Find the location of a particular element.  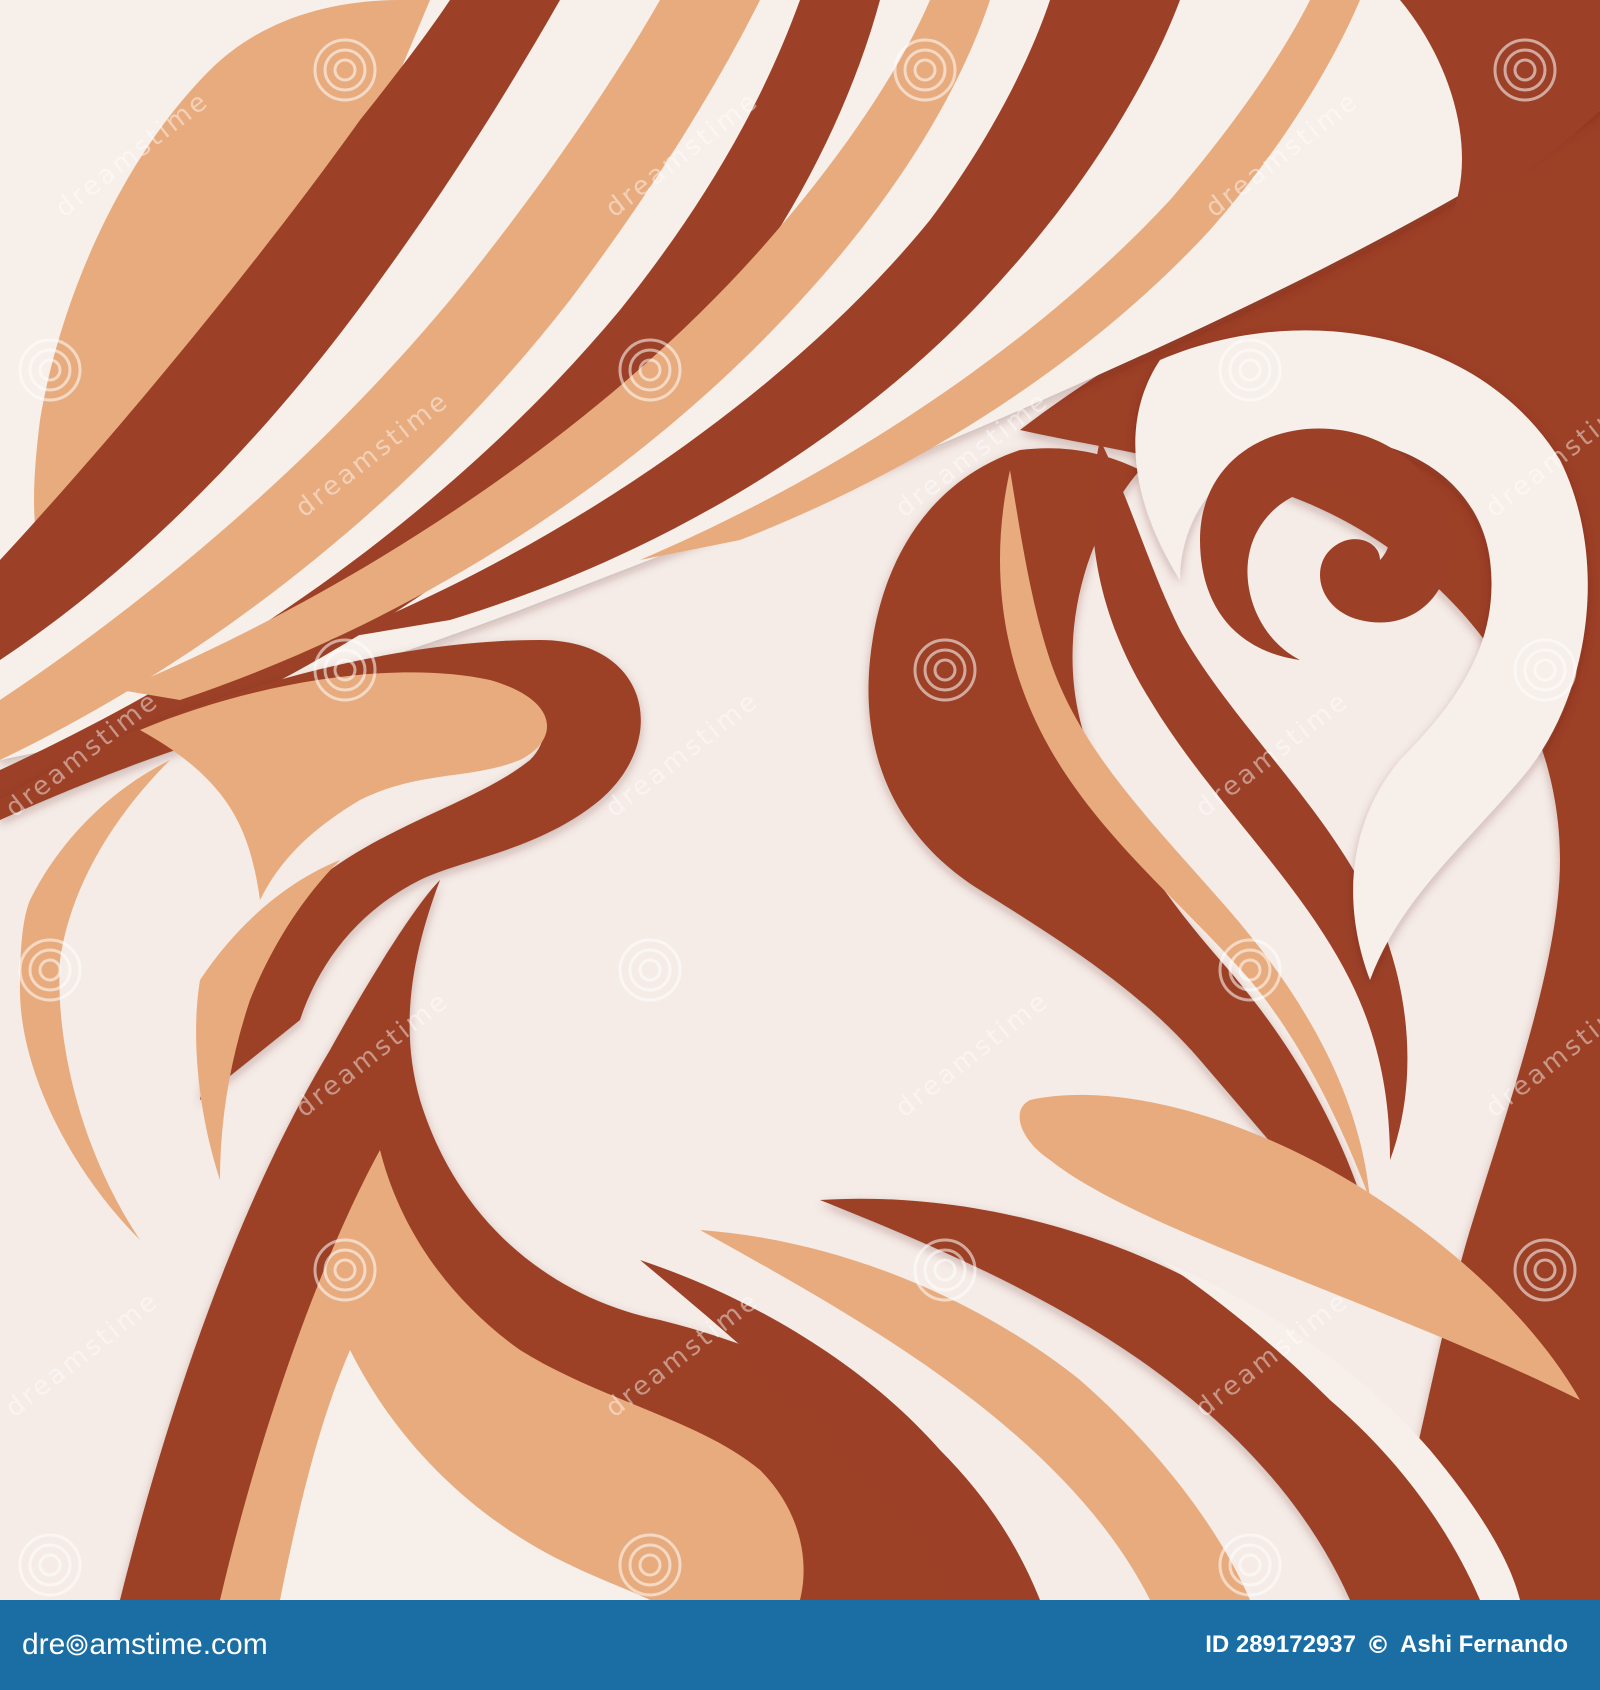

brand-text-suffix: amstime.com is located at coordinates (178, 1644).